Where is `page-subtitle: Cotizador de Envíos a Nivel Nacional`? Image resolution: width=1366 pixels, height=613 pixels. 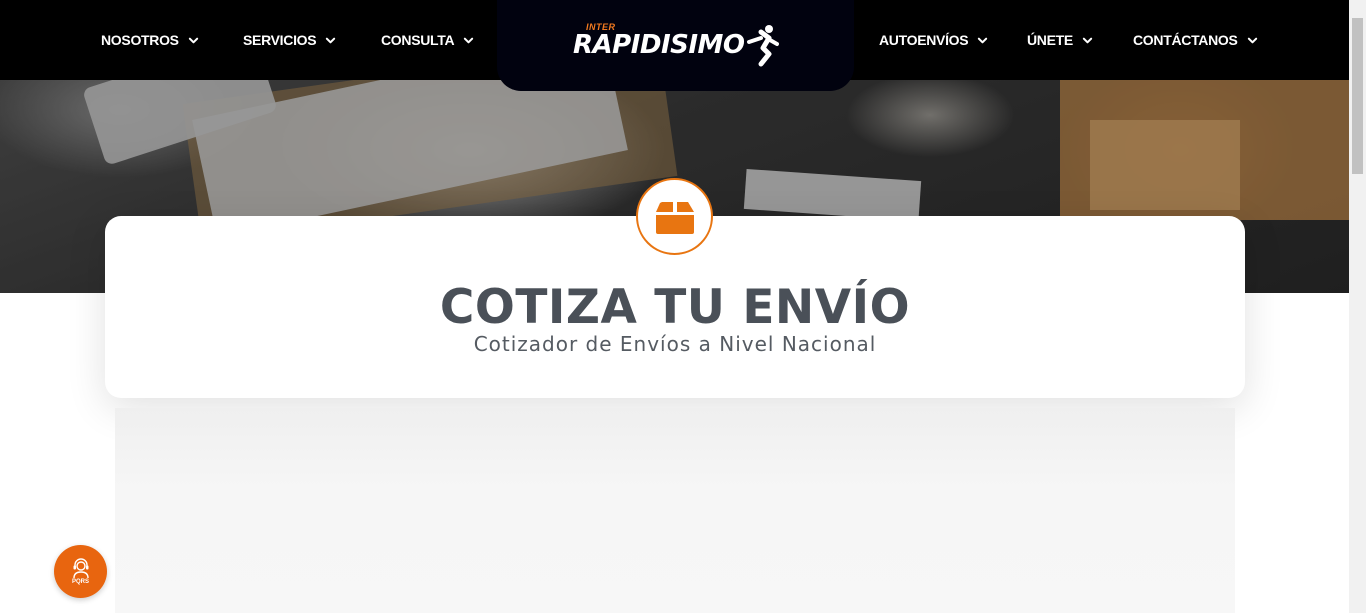
page-subtitle: Cotizador de Envíos a Nivel Nacional is located at coordinates (675, 344).